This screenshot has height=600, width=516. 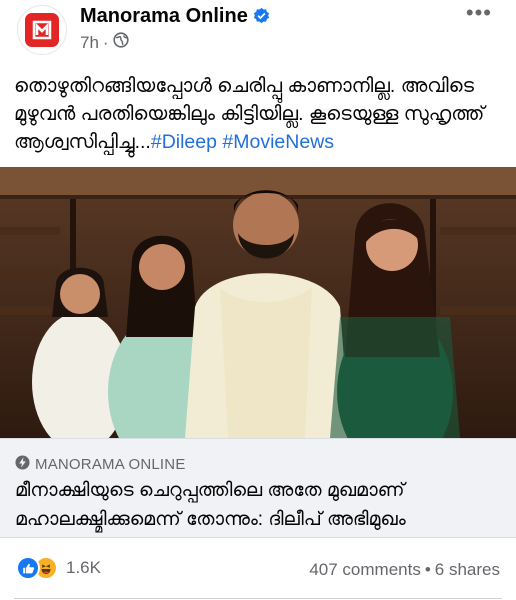 I want to click on shares-count: 6 shares, so click(x=467, y=569).